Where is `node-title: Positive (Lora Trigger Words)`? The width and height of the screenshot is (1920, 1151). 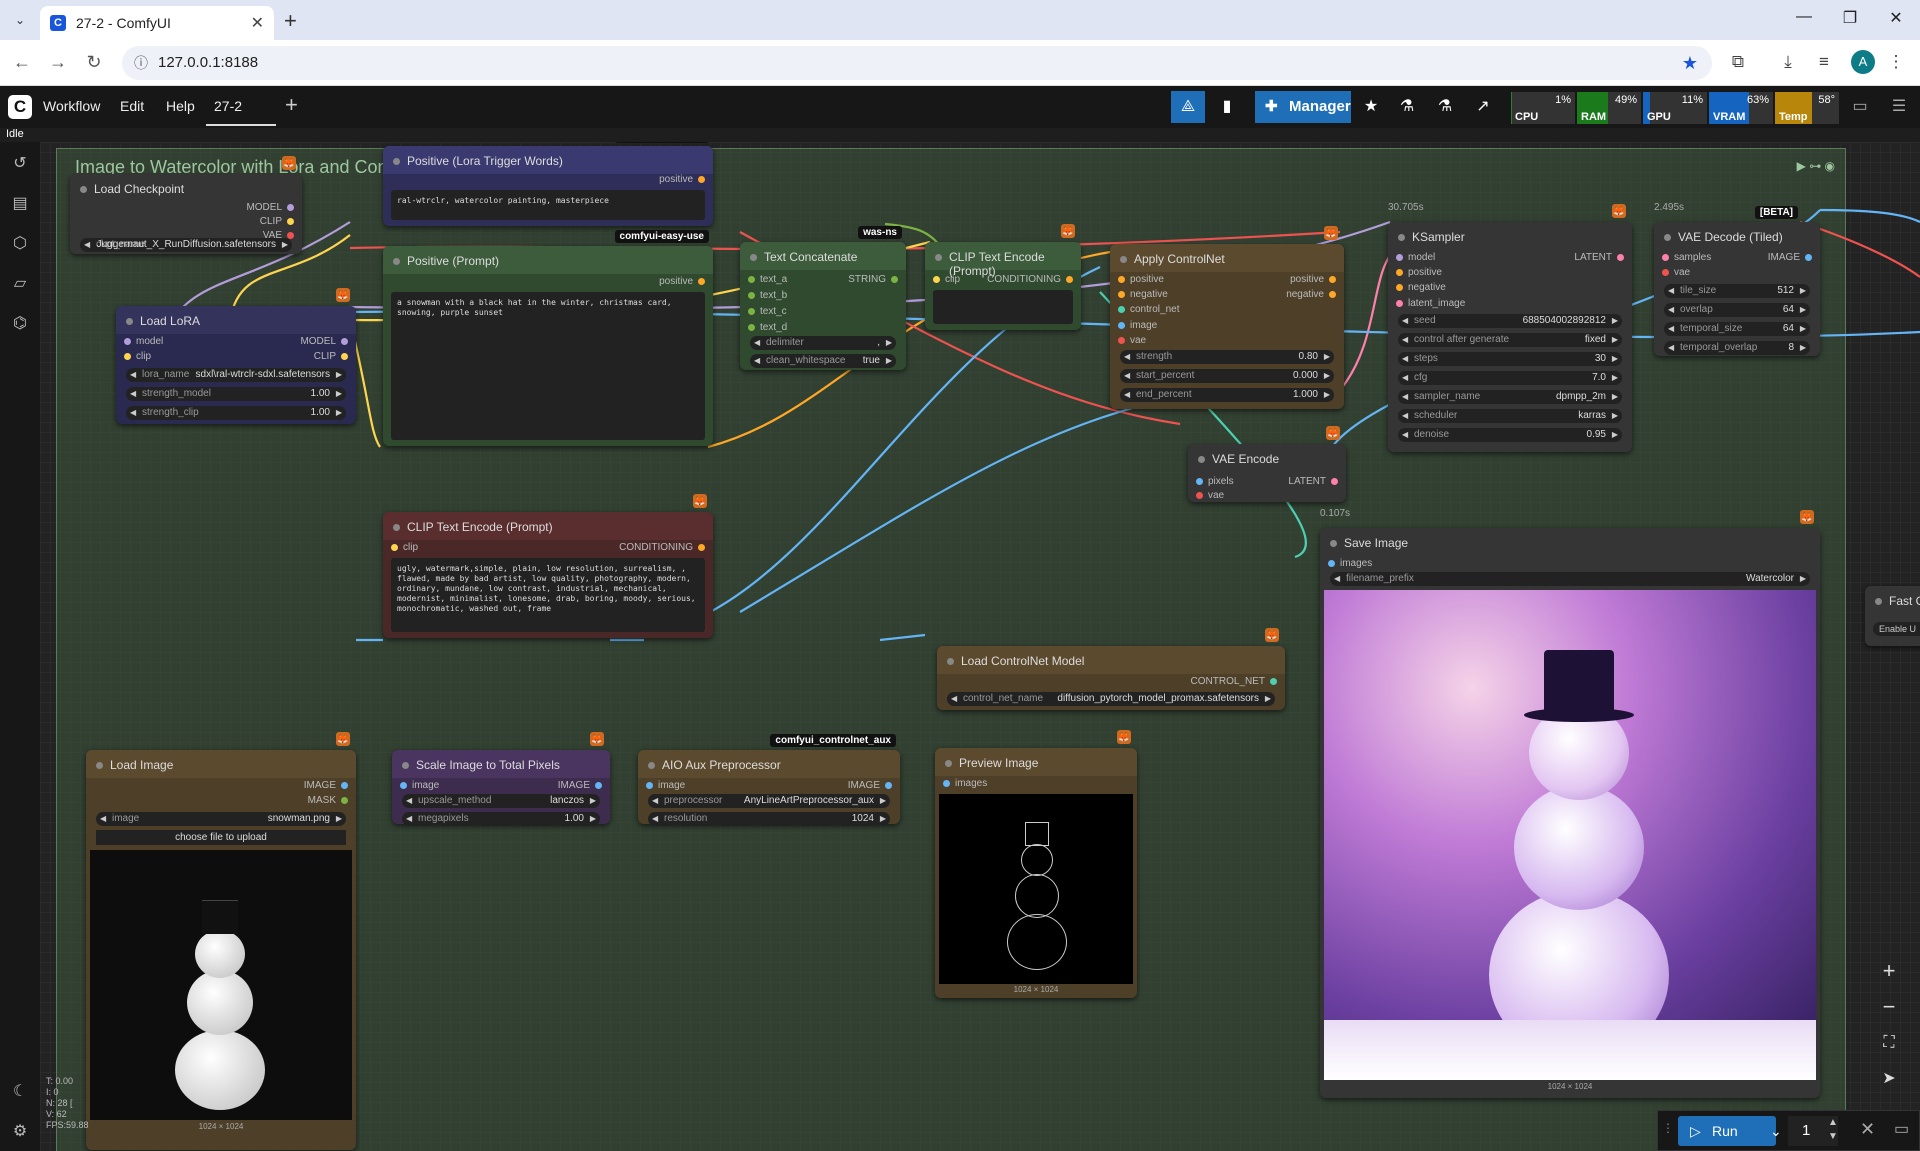 node-title: Positive (Lora Trigger Words) is located at coordinates (548, 160).